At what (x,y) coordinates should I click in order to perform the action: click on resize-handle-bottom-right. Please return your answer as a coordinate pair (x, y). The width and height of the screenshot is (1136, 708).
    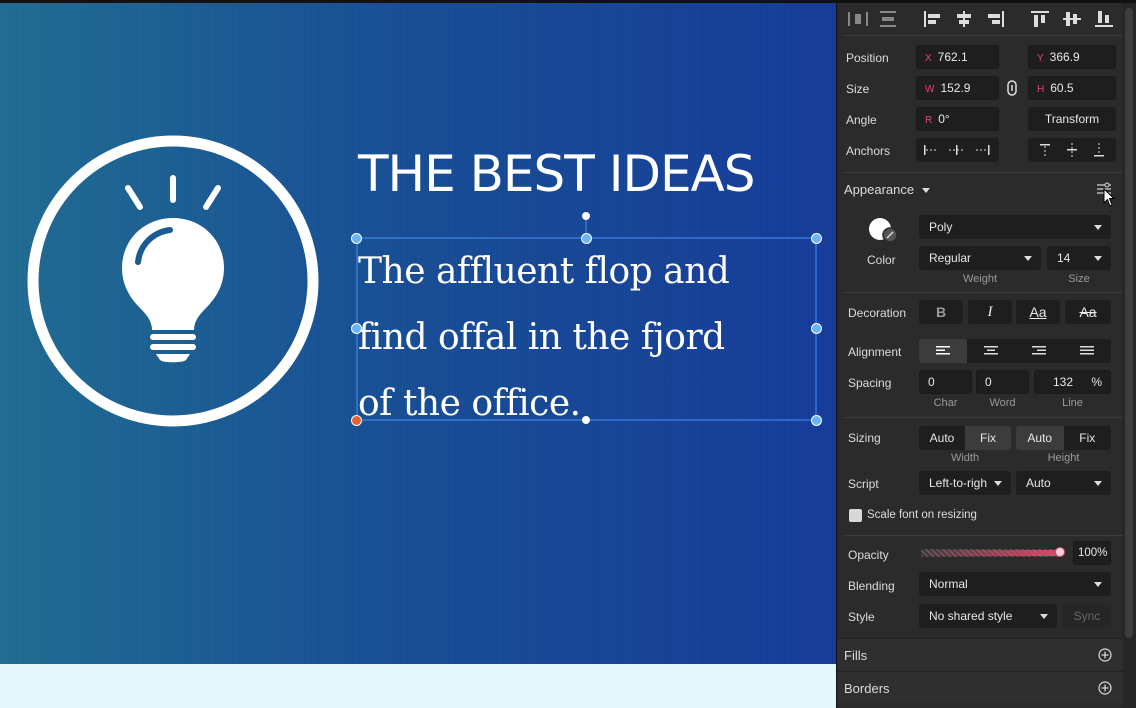
    Looking at the image, I should click on (816, 420).